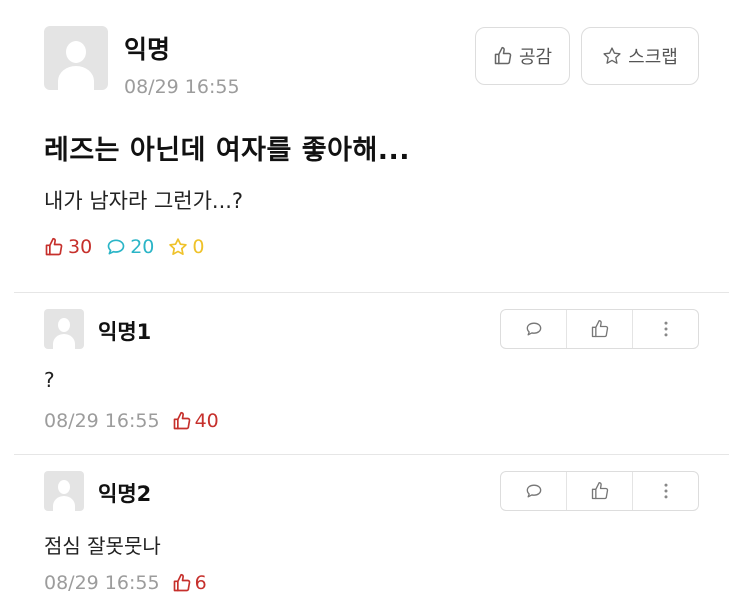 This screenshot has width=743, height=615. What do you see at coordinates (144, 201) in the screenshot?
I see `post-body: 내가 남자라 그런가...?` at bounding box center [144, 201].